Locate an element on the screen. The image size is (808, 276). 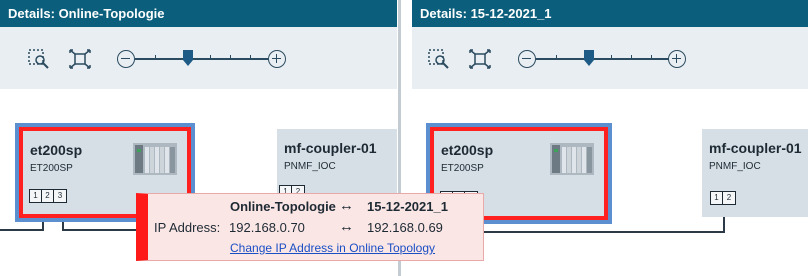
port-group: 1 2 3 is located at coordinates (48, 196).